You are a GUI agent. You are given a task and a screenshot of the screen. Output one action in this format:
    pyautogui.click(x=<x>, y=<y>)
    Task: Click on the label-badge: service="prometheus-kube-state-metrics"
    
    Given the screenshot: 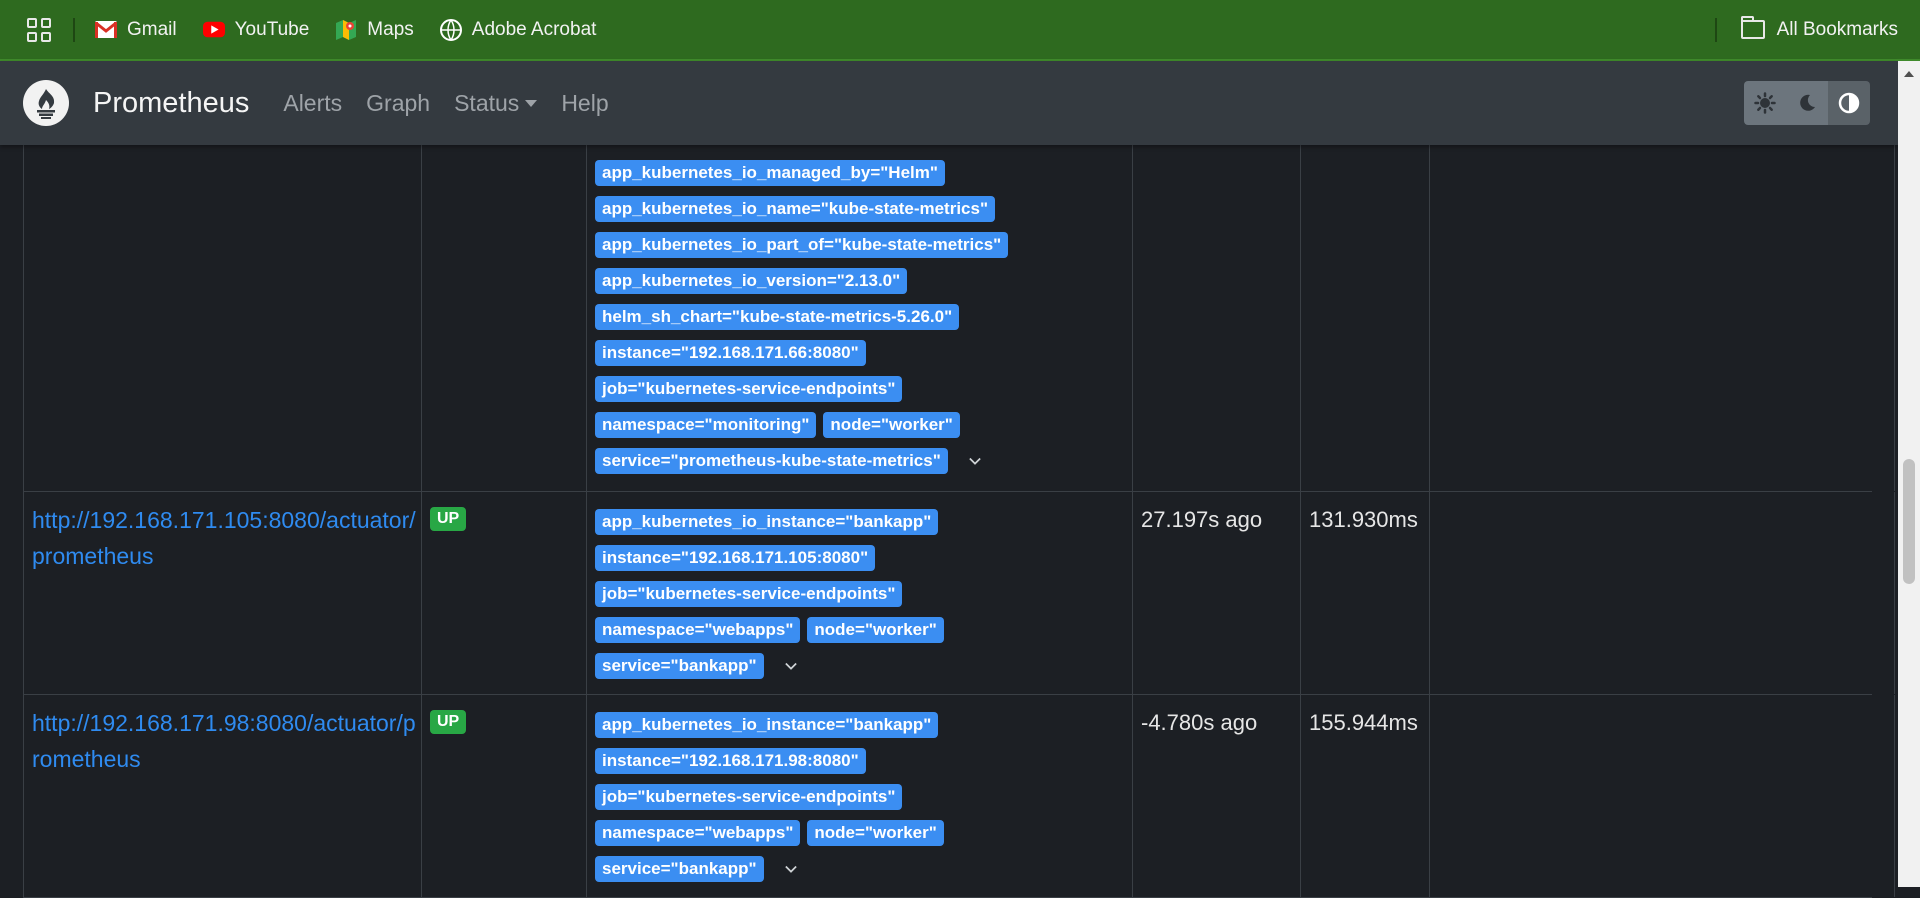 What is the action you would take?
    pyautogui.click(x=771, y=461)
    